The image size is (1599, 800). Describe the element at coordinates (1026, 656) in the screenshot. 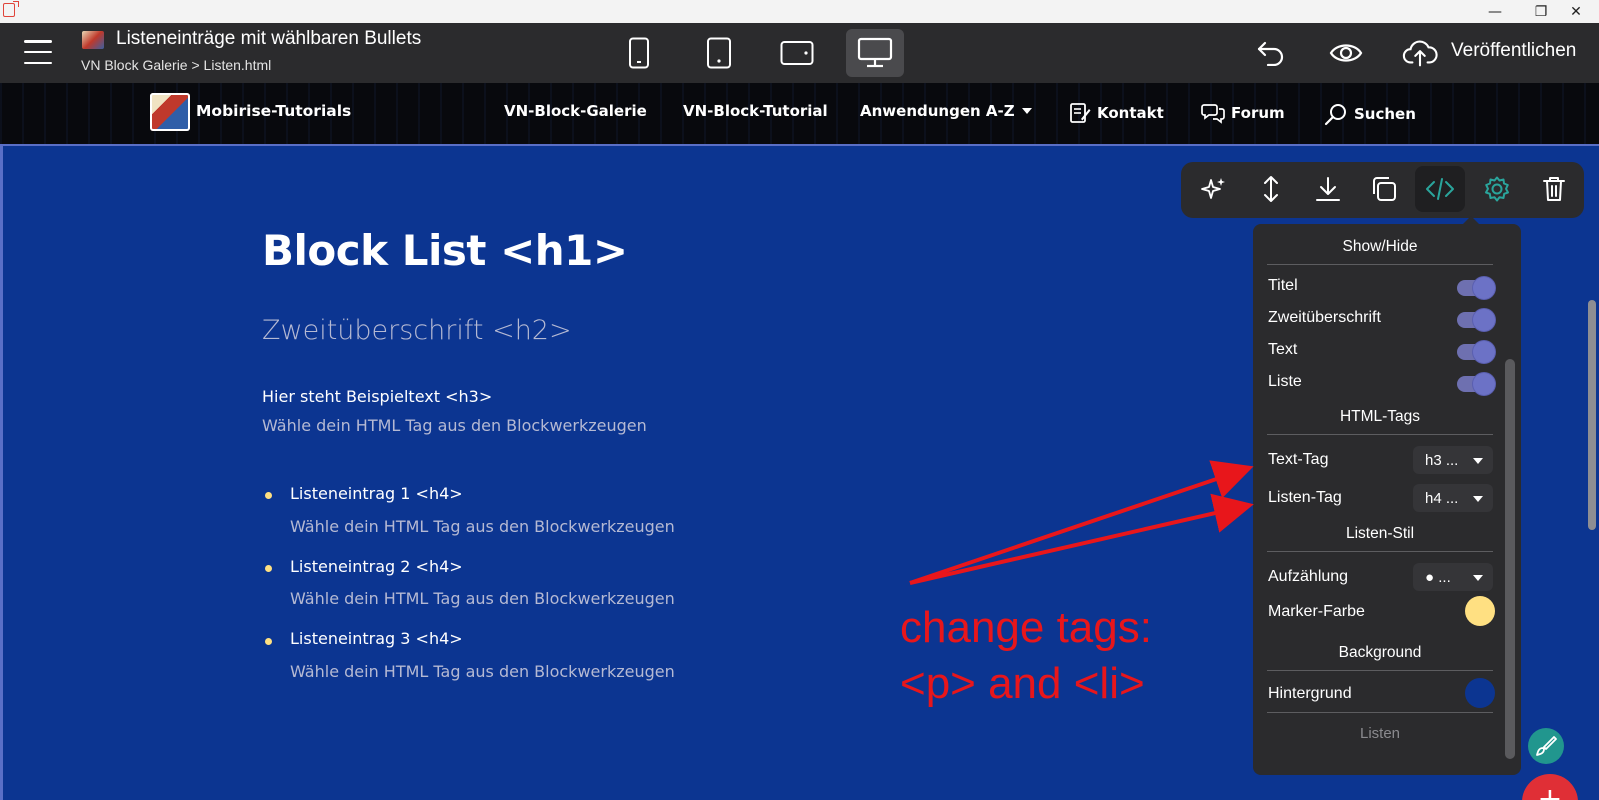

I see `annotation-text: change tags: <p> and <li>` at that location.